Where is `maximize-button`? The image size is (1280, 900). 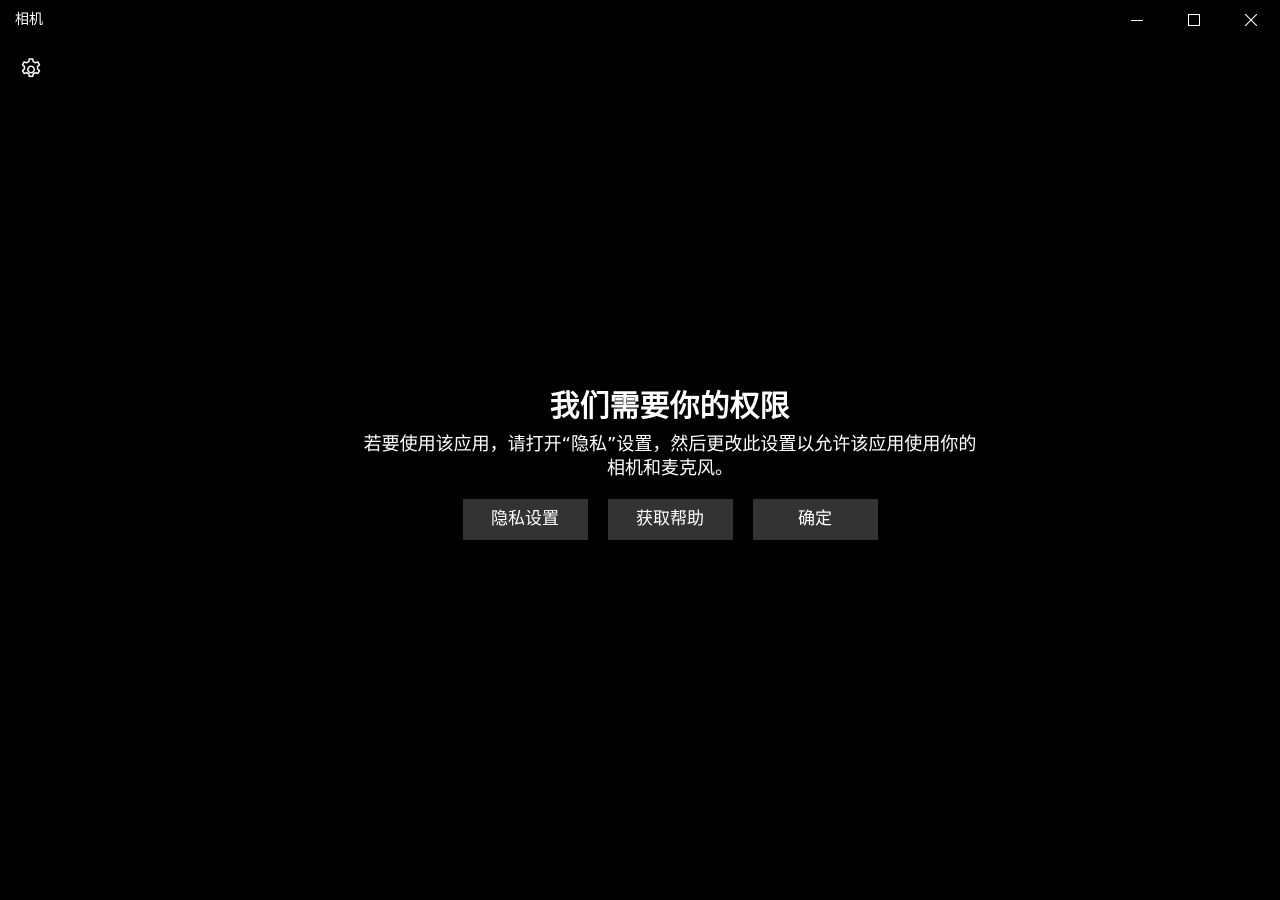
maximize-button is located at coordinates (1193, 20).